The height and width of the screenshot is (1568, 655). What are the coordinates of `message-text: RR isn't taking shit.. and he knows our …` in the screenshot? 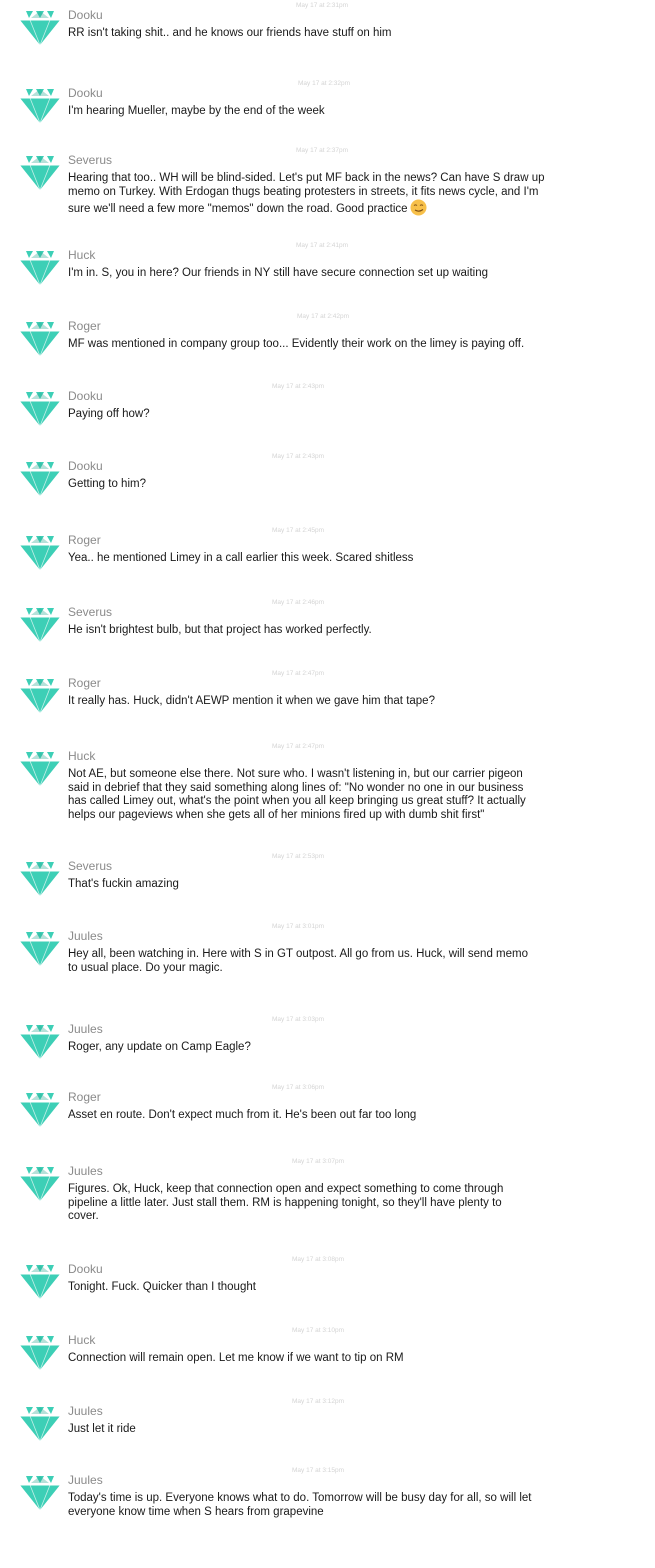 It's located at (230, 33).